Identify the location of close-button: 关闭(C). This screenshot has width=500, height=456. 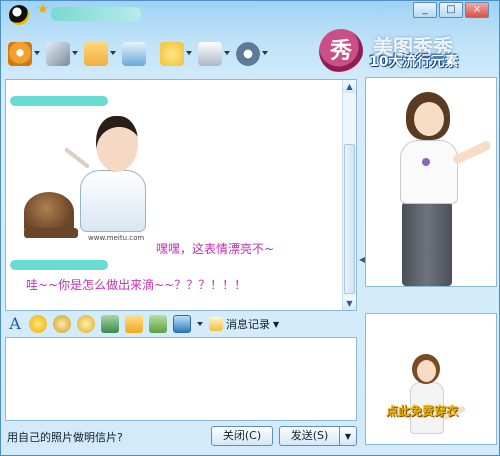
(242, 436).